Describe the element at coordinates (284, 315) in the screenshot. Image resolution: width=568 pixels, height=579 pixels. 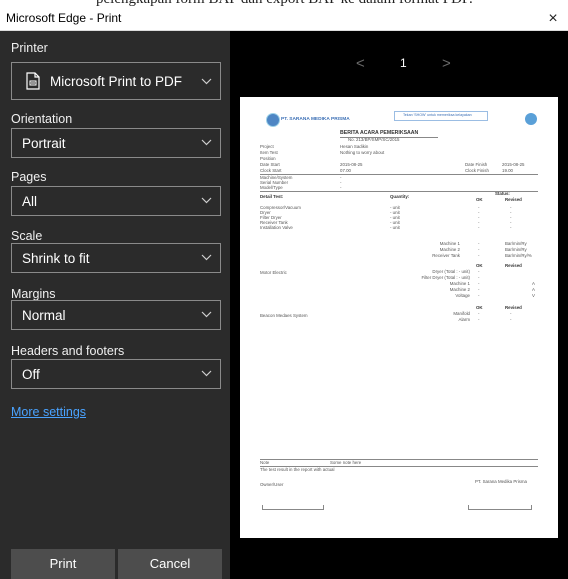
I see `beacon-label: Beacon Medaes System` at that location.